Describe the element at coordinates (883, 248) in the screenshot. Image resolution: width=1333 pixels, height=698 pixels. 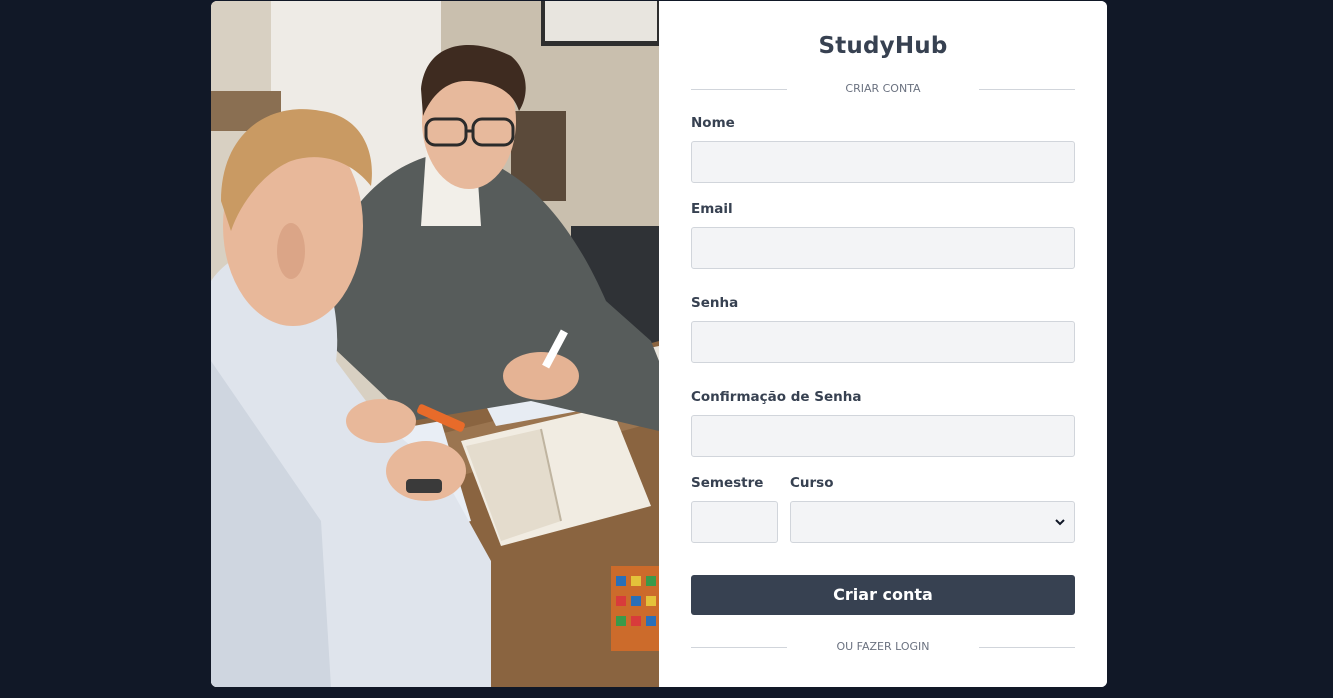
I see `email-input` at that location.